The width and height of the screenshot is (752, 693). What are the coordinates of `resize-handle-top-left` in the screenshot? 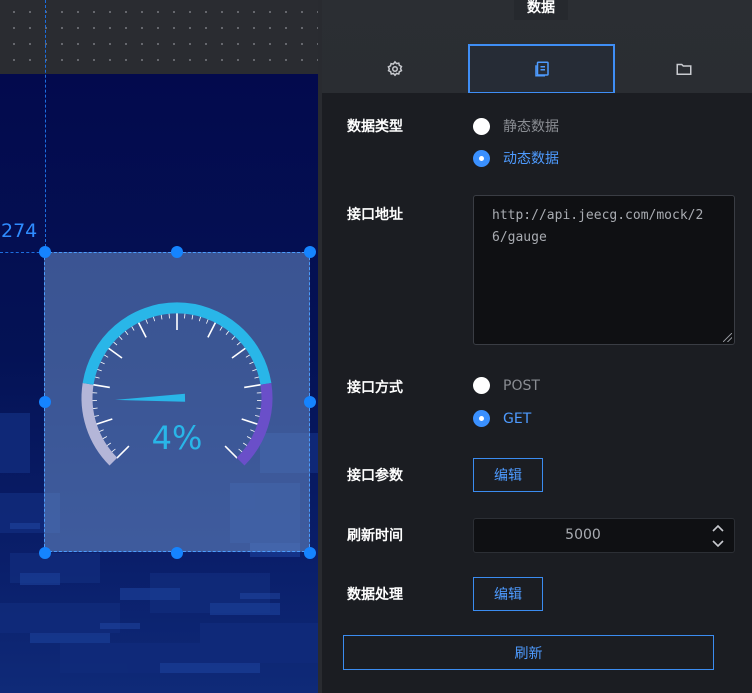 It's located at (45, 252).